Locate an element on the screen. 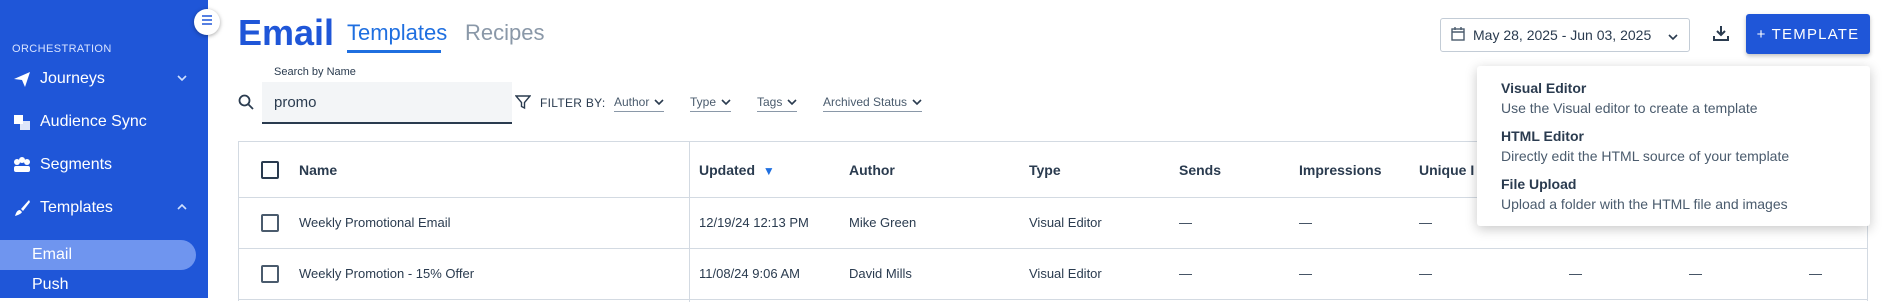  filter-author: Author is located at coordinates (639, 103).